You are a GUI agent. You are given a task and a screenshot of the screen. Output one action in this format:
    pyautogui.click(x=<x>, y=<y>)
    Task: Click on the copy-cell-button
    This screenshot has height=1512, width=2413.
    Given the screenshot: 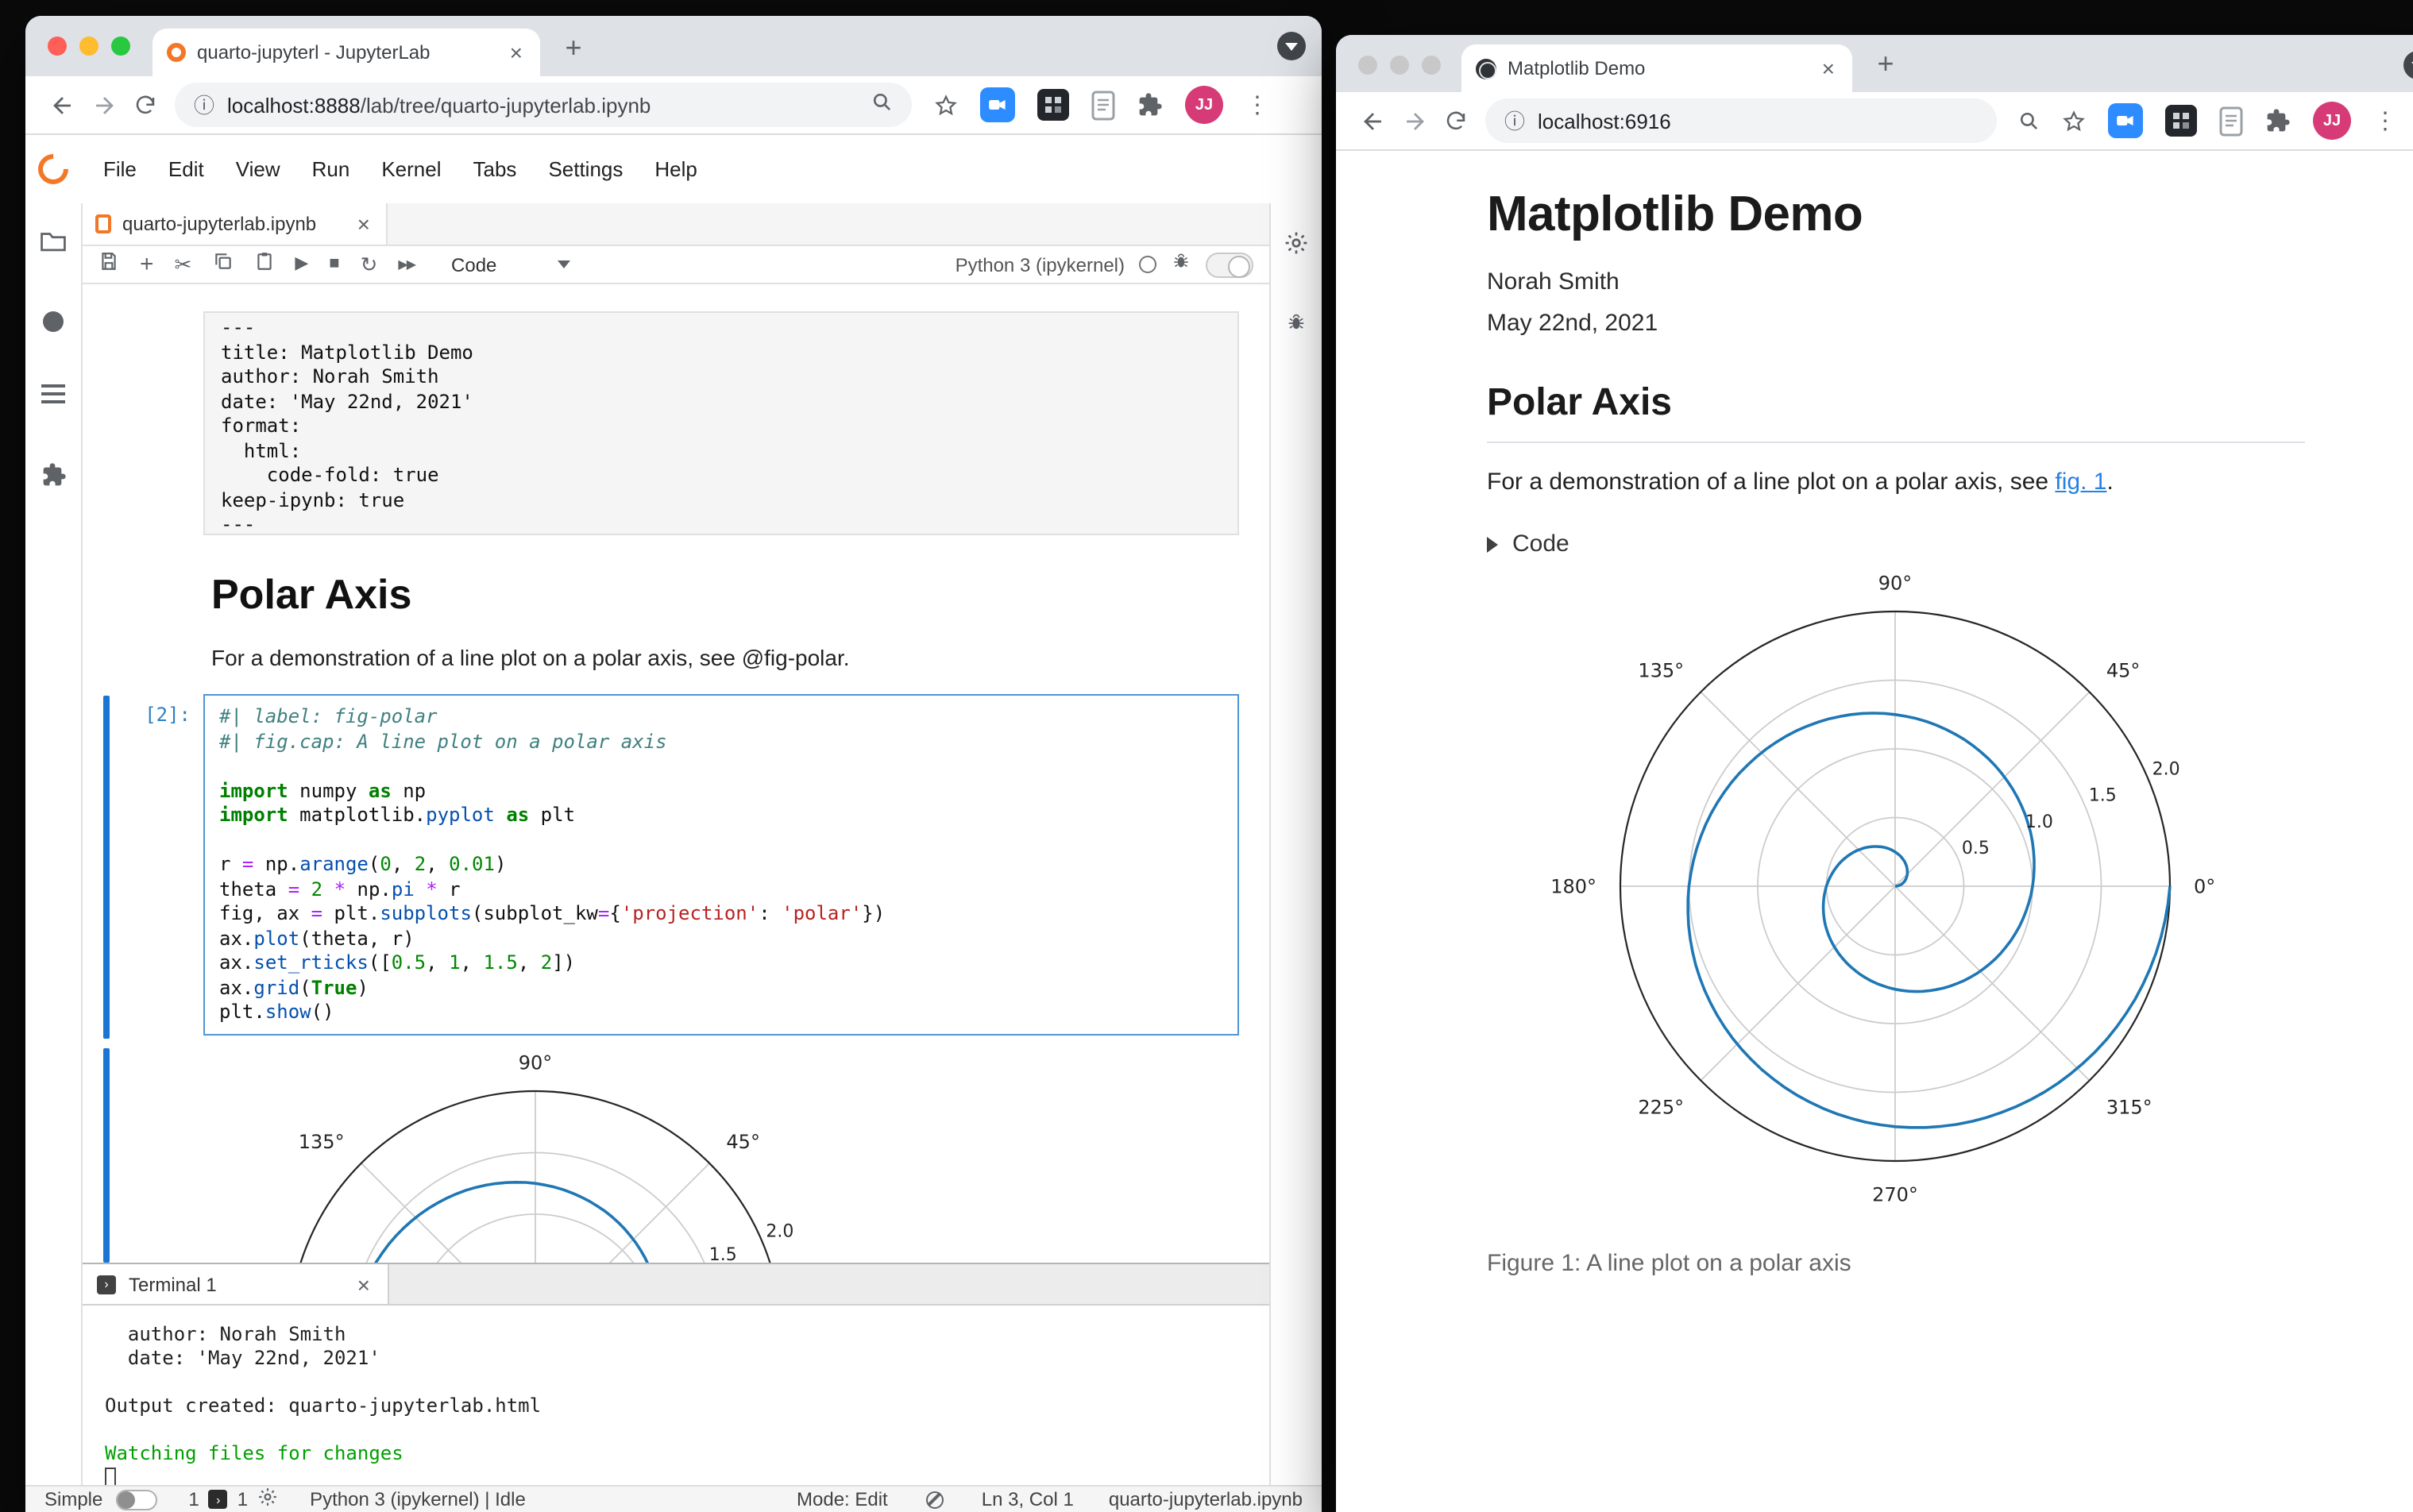 What is the action you would take?
    pyautogui.click(x=222, y=264)
    